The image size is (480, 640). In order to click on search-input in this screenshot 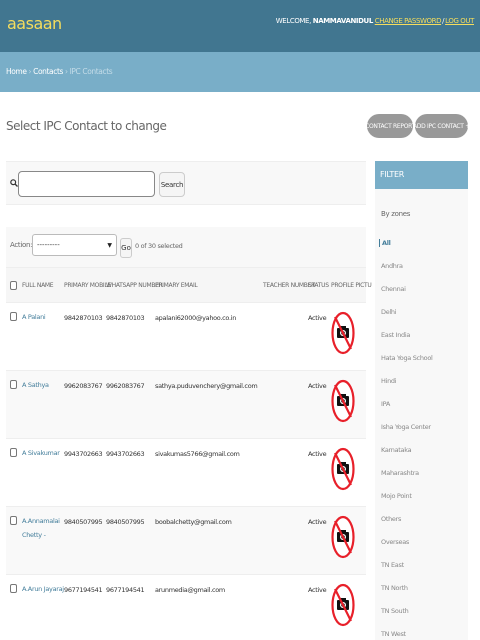, I will do `click(86, 184)`.